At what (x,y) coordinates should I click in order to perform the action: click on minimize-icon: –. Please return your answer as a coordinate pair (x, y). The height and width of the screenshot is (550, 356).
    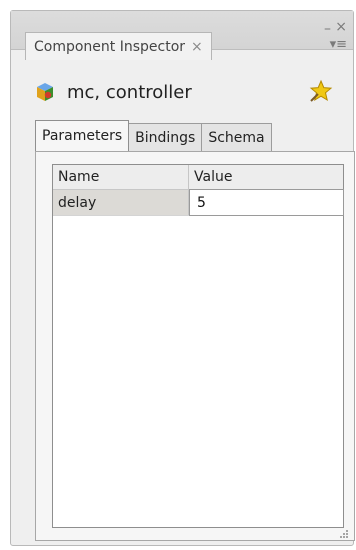
    Looking at the image, I should click on (327, 29).